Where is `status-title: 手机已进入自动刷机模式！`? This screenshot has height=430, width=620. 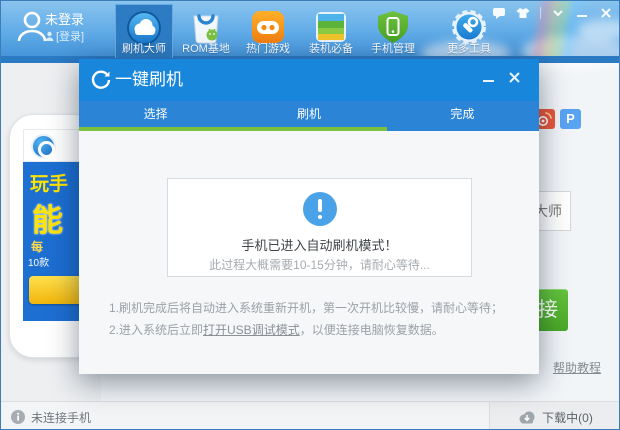 status-title: 手机已进入自动刷机模式！ is located at coordinates (319, 245).